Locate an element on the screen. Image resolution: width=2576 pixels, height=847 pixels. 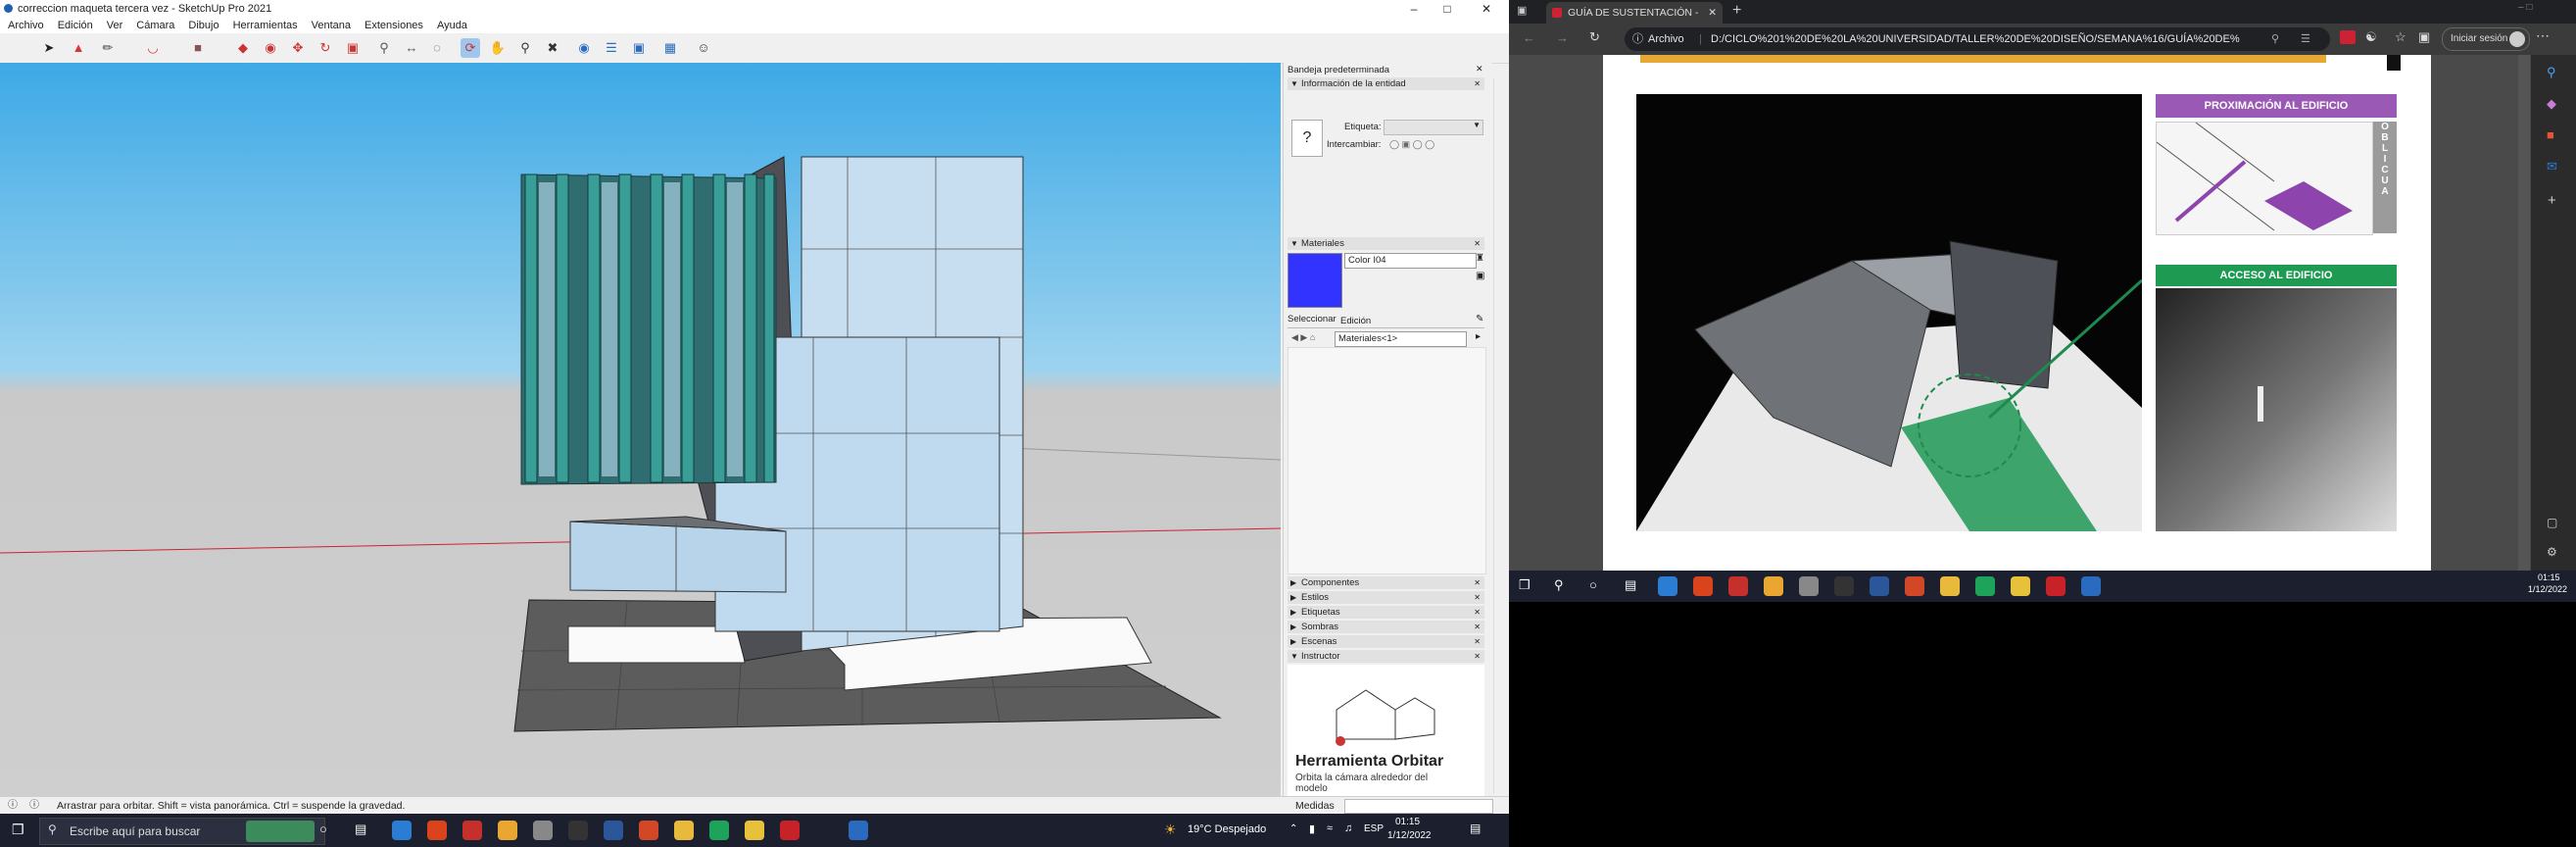
rotate-tool-icon: ↻ is located at coordinates (325, 48).